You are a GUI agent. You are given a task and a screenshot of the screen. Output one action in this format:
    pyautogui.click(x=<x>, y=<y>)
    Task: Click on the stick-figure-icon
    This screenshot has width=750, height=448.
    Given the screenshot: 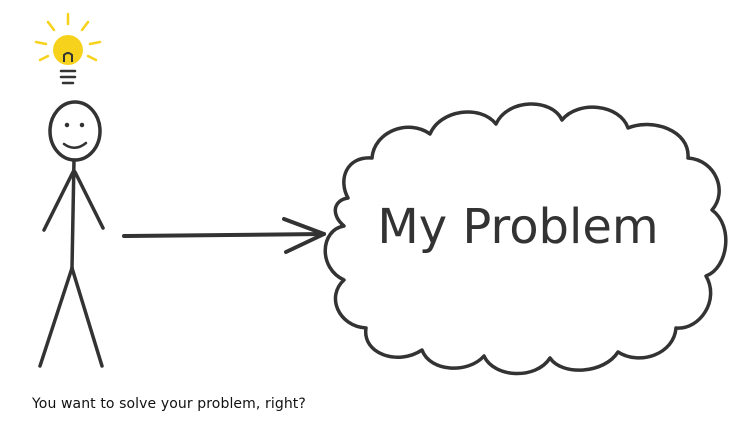 What is the action you would take?
    pyautogui.click(x=71, y=234)
    